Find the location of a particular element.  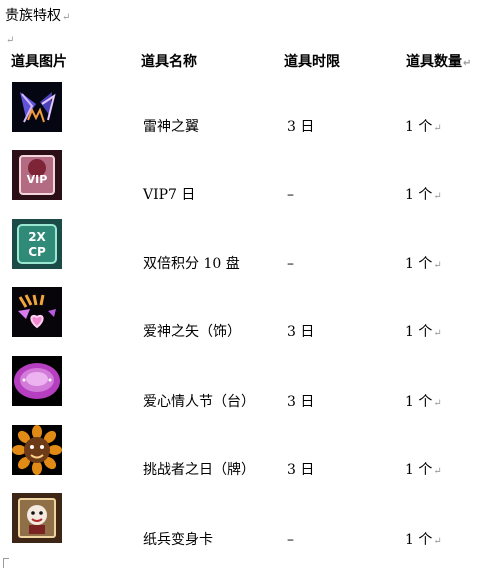

table-row: 爱心情人节（台） 3 日 1 个↵ is located at coordinates (239, 390).